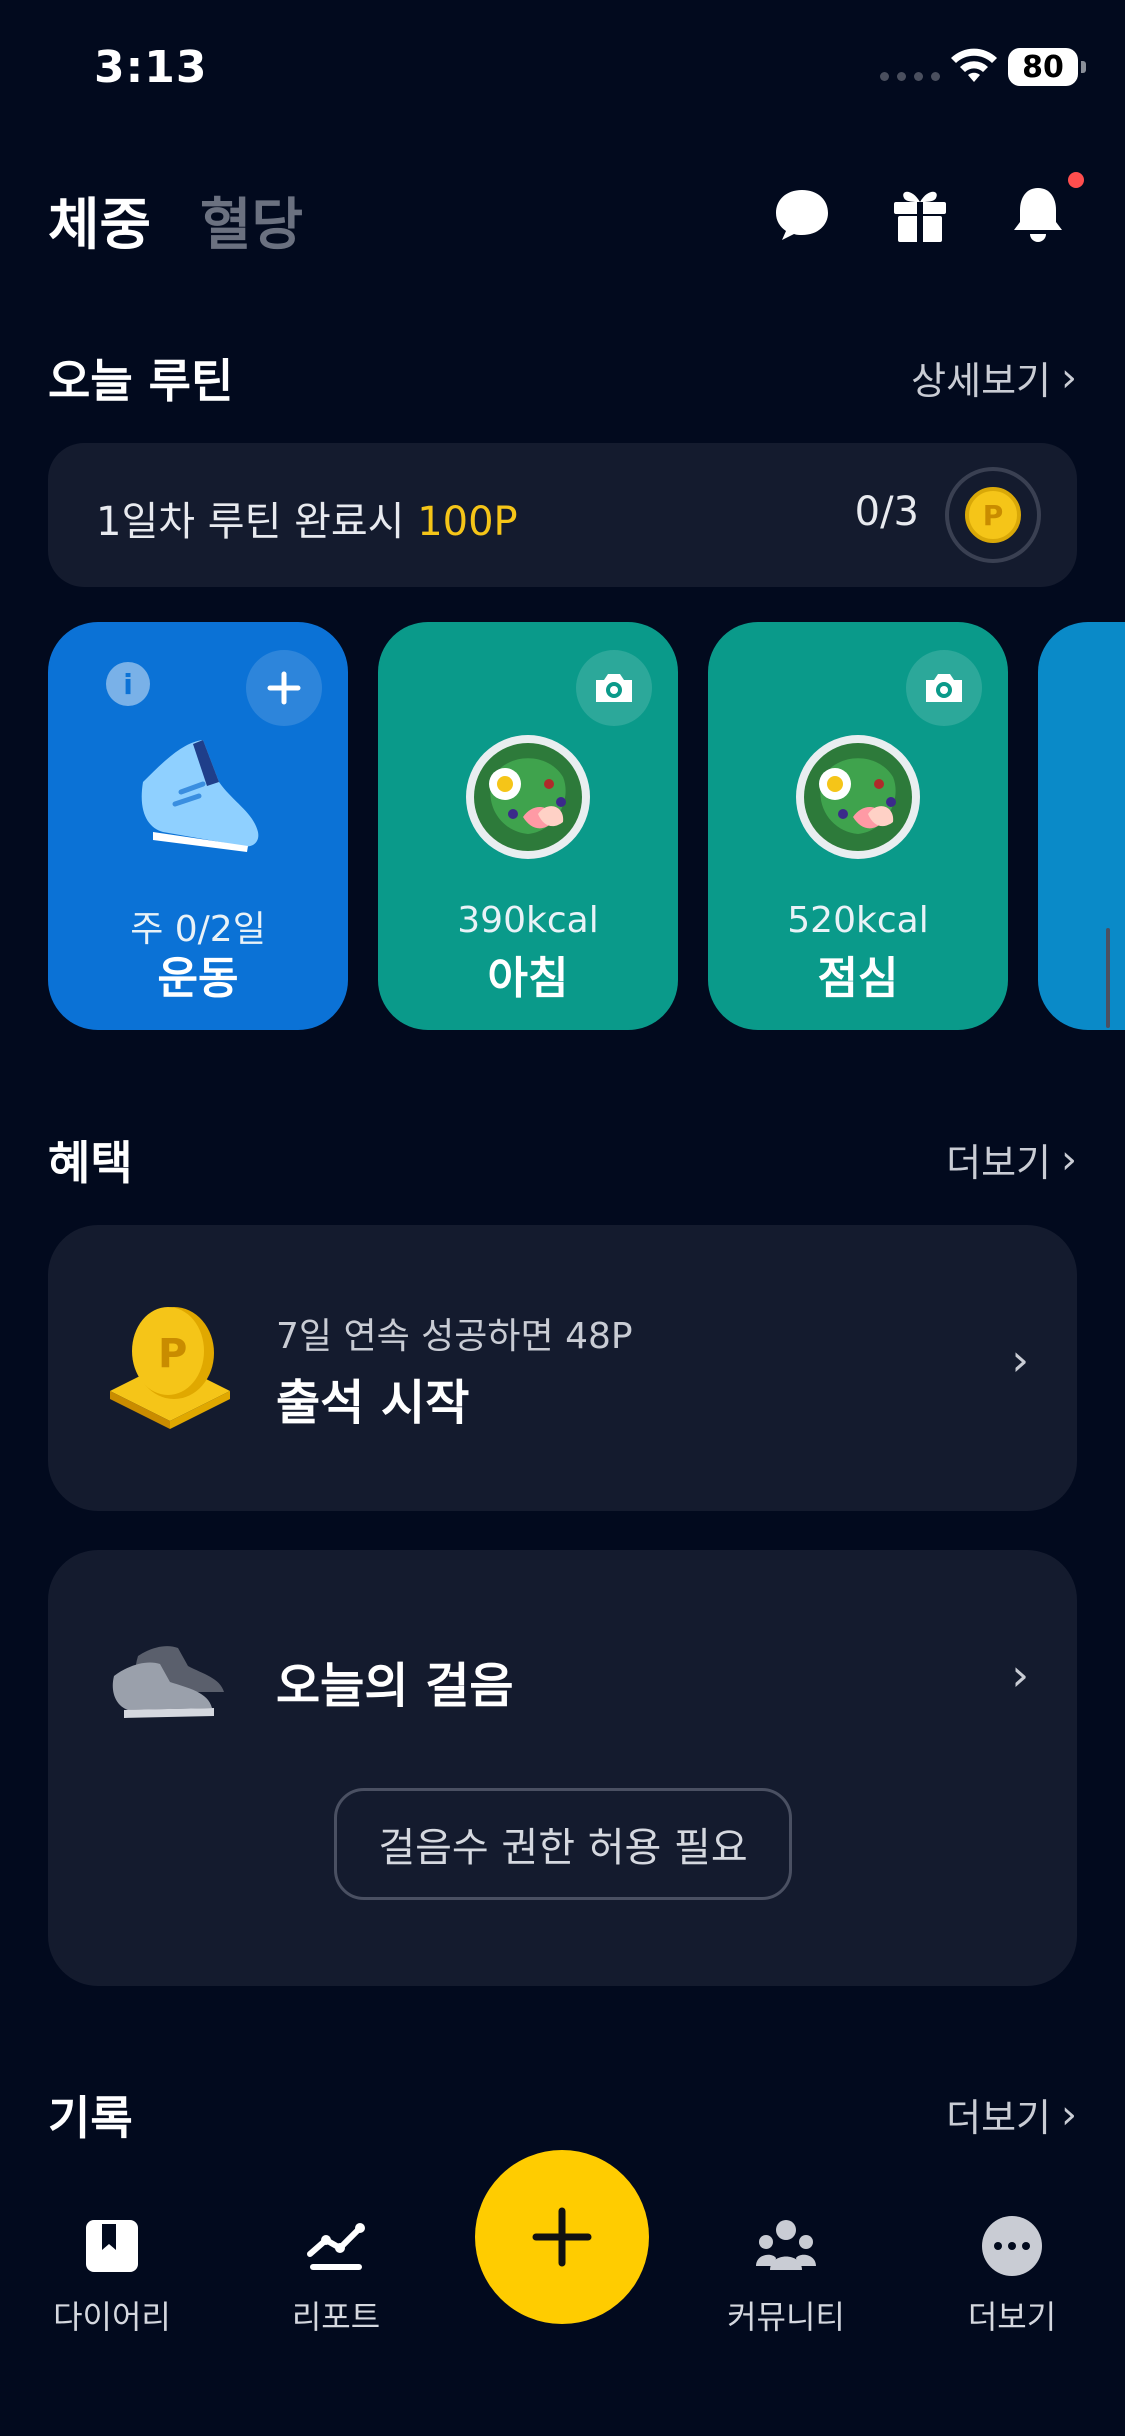 Image resolution: width=1125 pixels, height=2436 pixels. I want to click on benefits-more-link: 더보기 ›, so click(1011, 1159).